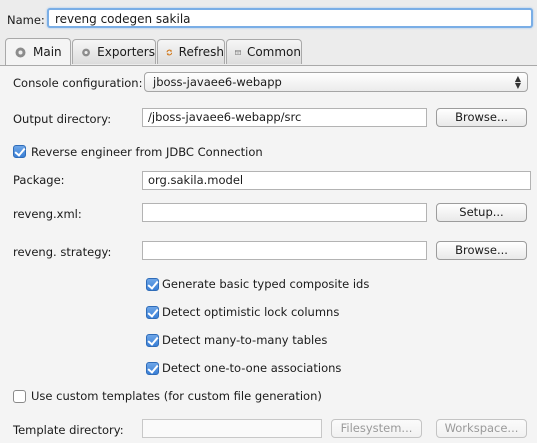 This screenshot has width=537, height=443. I want to click on name-row: Name: reveng codegen sakila, so click(268, 19).